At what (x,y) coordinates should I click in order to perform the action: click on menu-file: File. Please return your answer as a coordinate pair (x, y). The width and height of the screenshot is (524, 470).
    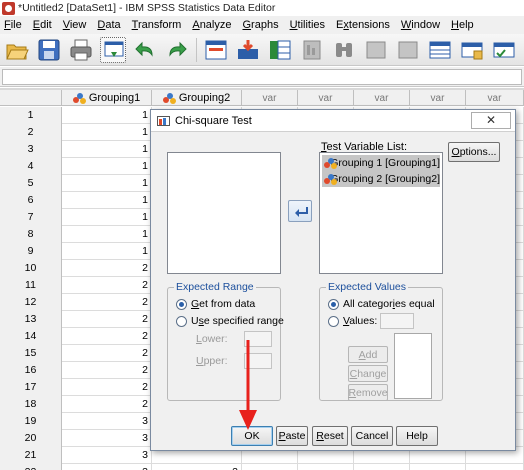
    Looking at the image, I should click on (14, 25).